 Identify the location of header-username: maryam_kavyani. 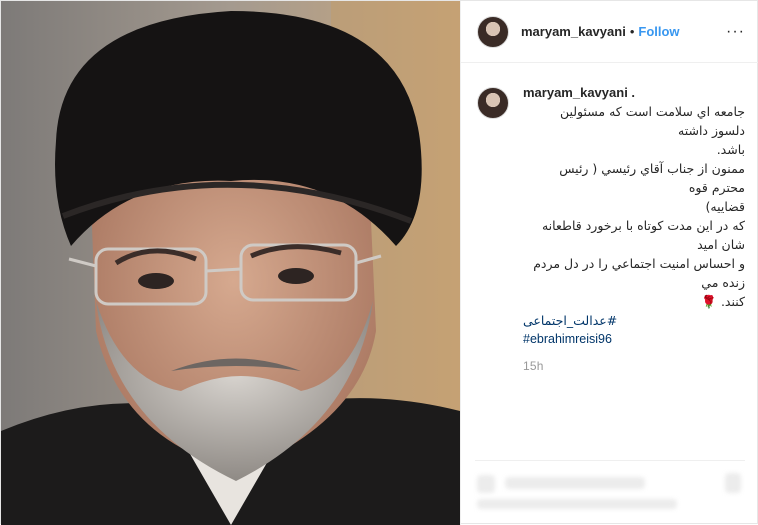
(573, 31).